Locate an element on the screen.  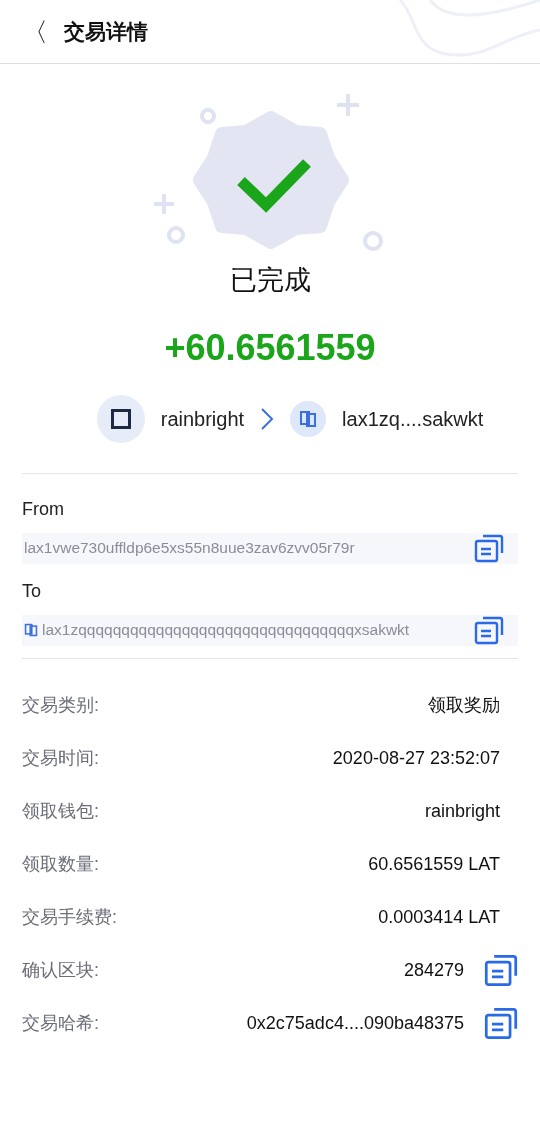
address-label: From is located at coordinates (43, 509).